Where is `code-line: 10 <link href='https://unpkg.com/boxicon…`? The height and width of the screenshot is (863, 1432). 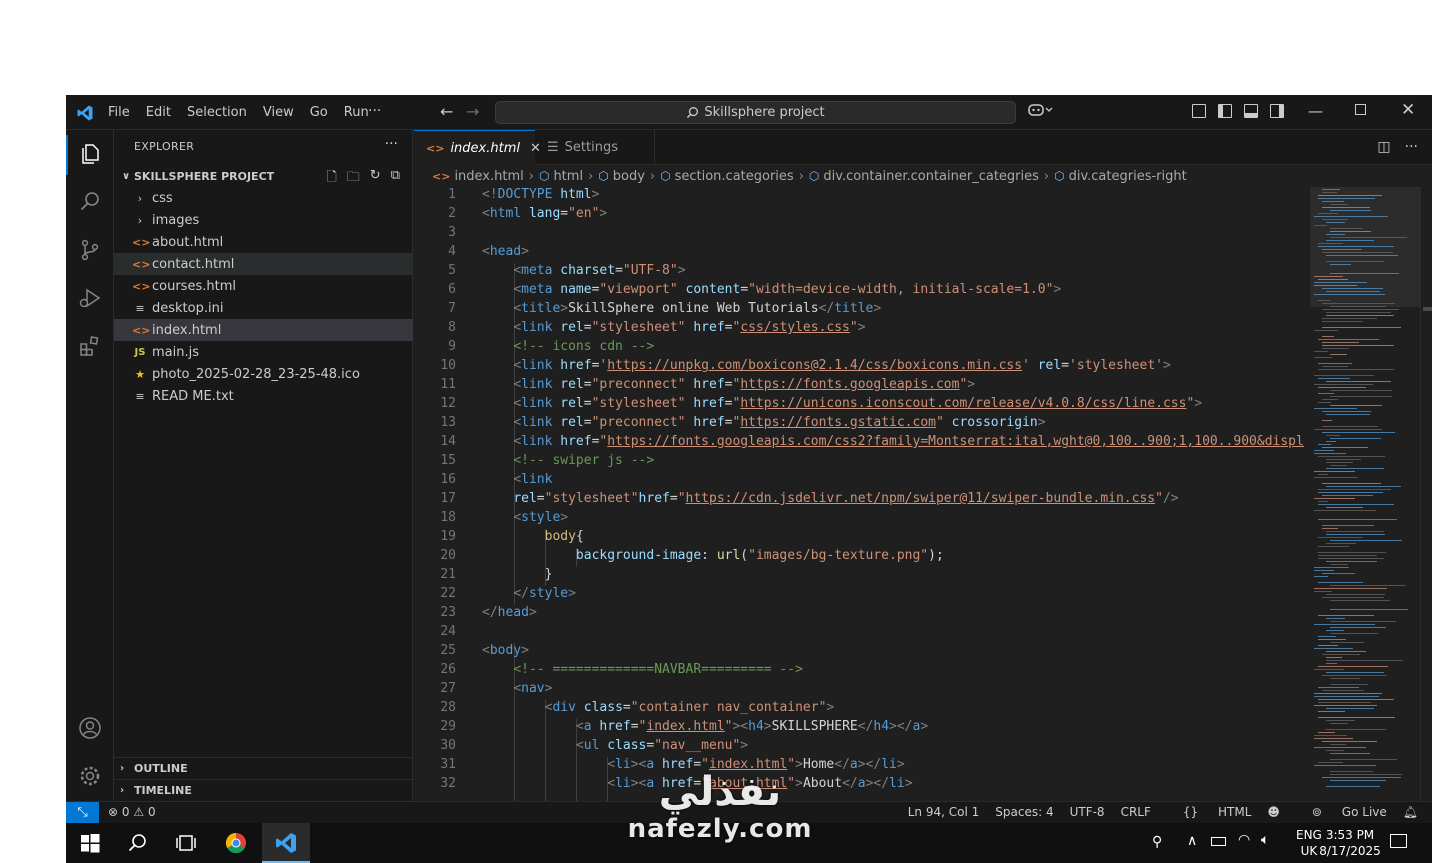 code-line: 10 <link href='https://unpkg.com/boxicon… is located at coordinates (805, 365).